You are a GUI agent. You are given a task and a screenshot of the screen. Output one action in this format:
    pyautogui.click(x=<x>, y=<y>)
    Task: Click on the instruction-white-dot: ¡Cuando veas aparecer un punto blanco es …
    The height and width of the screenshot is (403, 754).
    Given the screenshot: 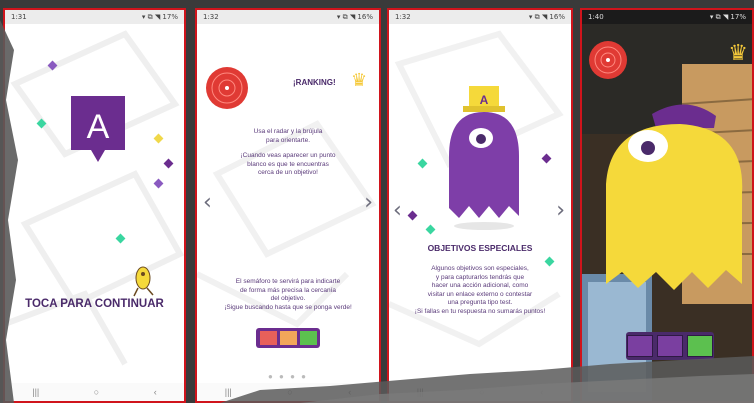 What is the action you would take?
    pyautogui.click(x=288, y=164)
    